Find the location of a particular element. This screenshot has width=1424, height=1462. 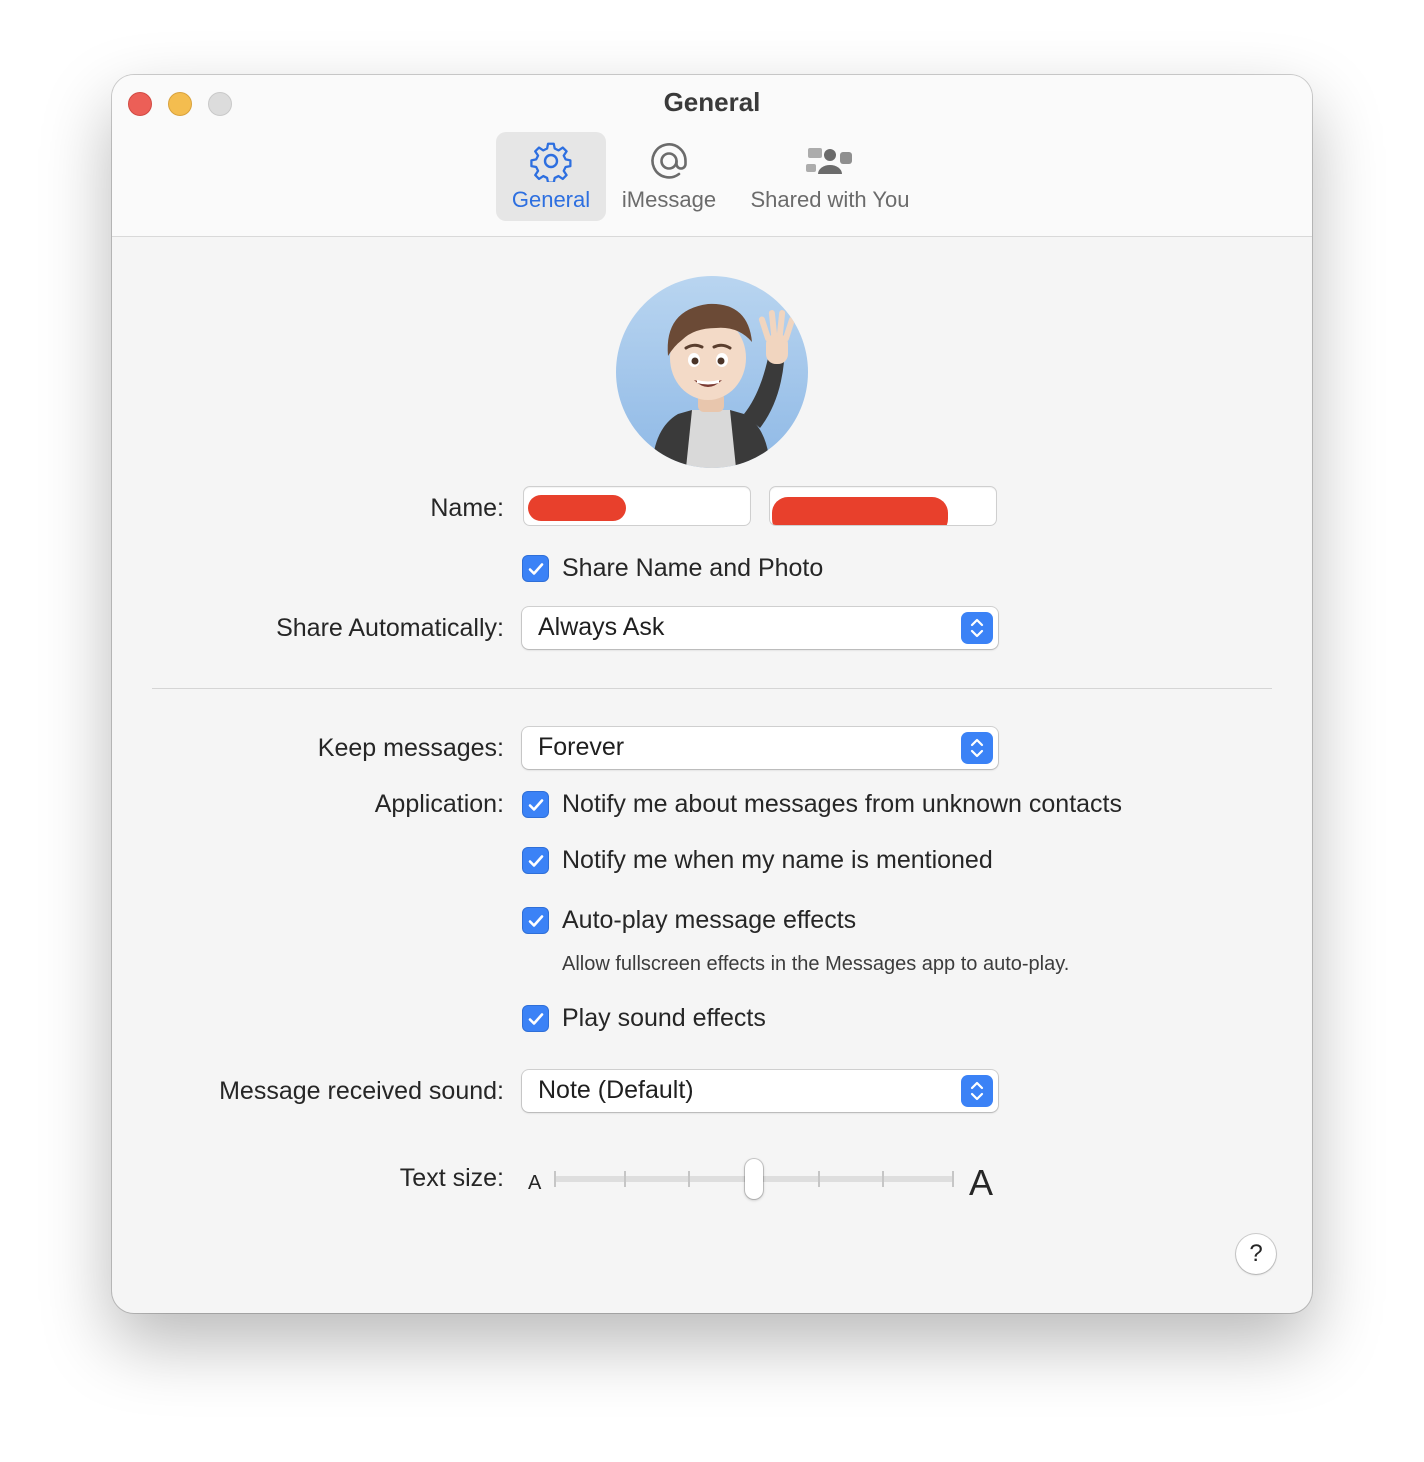

play-sound-effects-checkbox is located at coordinates (535, 1018).